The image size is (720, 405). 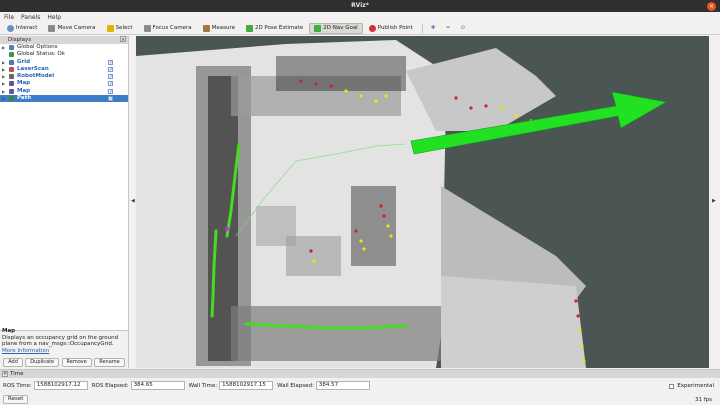 What do you see at coordinates (695, 386) in the screenshot?
I see `experimental-label: Experimental` at bounding box center [695, 386].